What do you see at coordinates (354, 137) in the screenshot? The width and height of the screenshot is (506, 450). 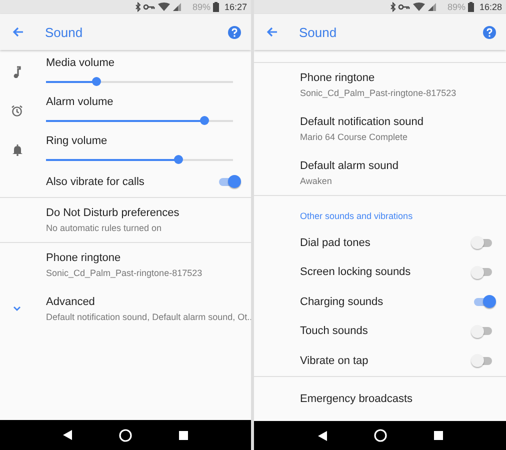 I see `setting-summary: Mario 64 Course Complete` at bounding box center [354, 137].